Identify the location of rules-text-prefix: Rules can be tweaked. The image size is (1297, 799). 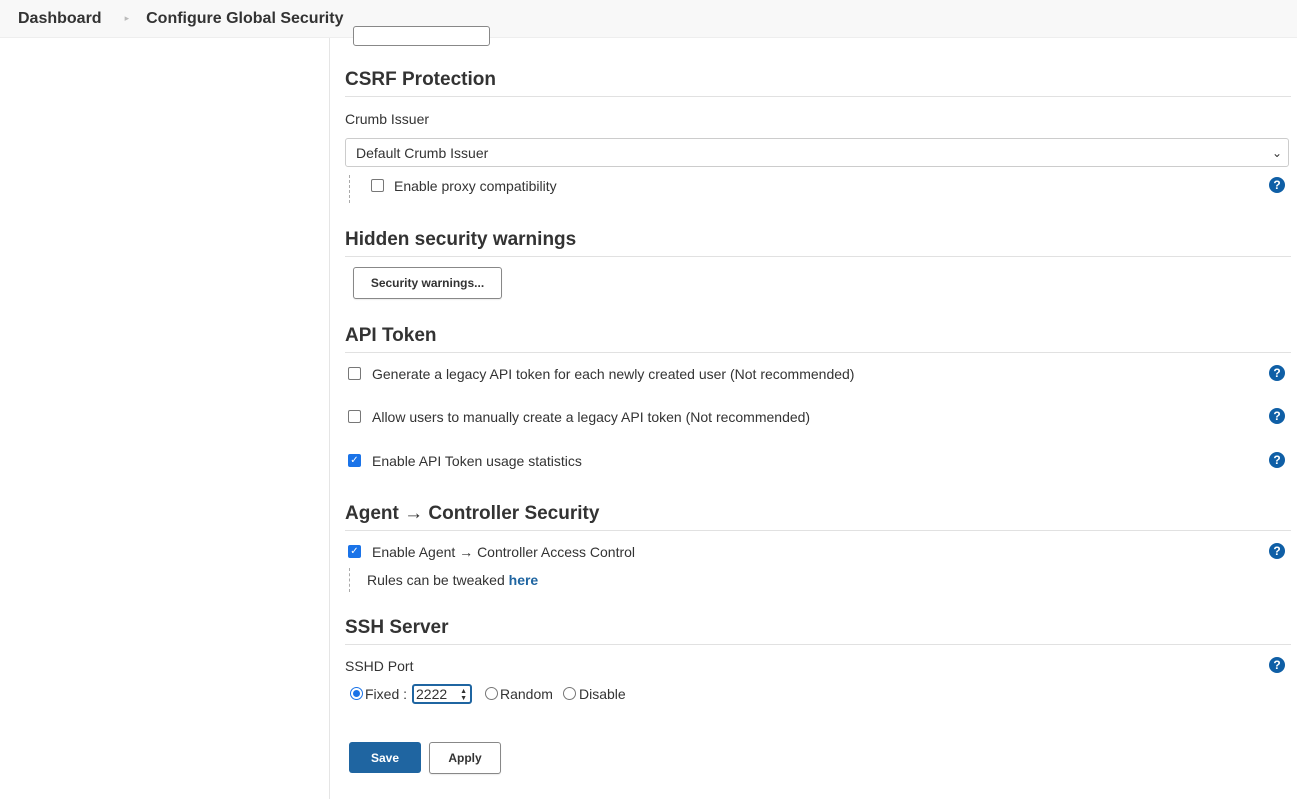
(438, 580).